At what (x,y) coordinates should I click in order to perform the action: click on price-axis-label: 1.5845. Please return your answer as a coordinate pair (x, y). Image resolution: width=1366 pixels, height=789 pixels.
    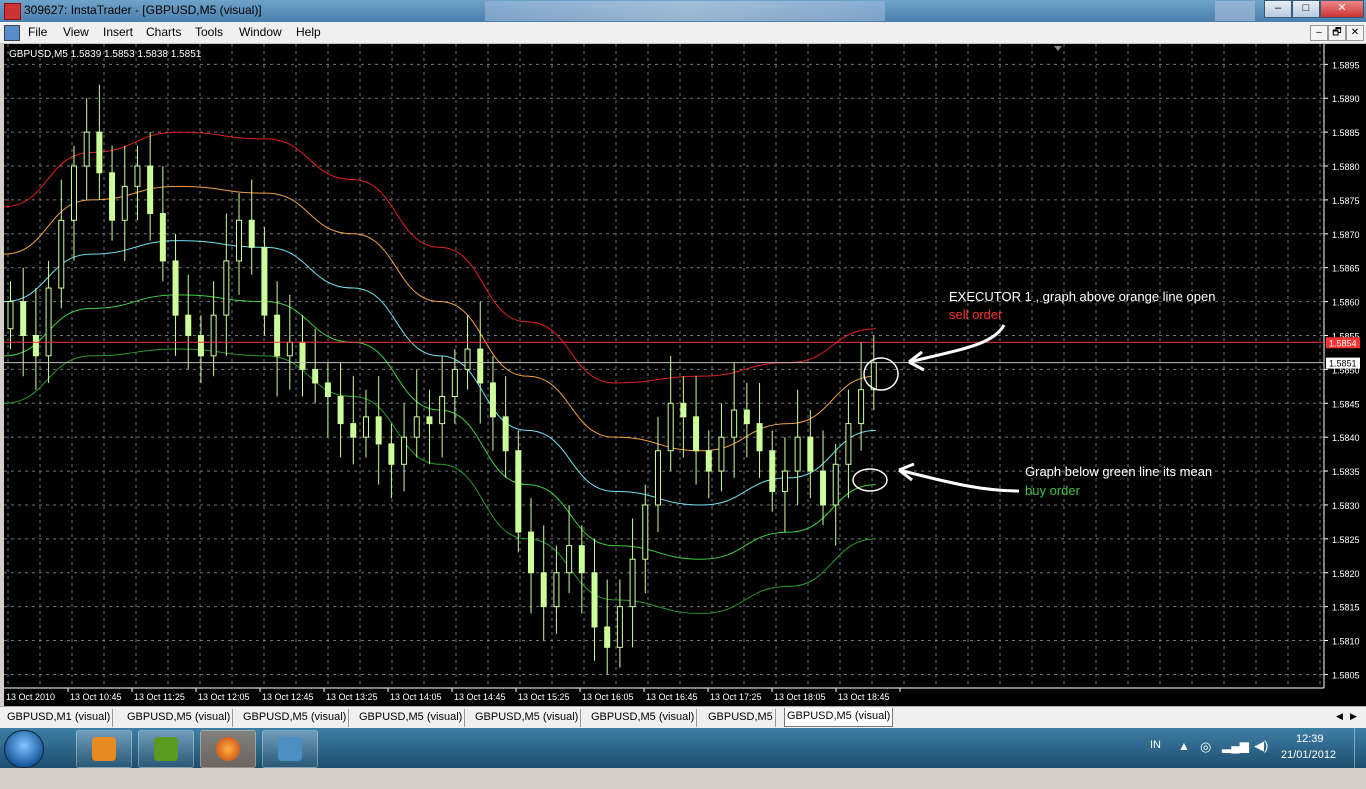
    Looking at the image, I should click on (1346, 404).